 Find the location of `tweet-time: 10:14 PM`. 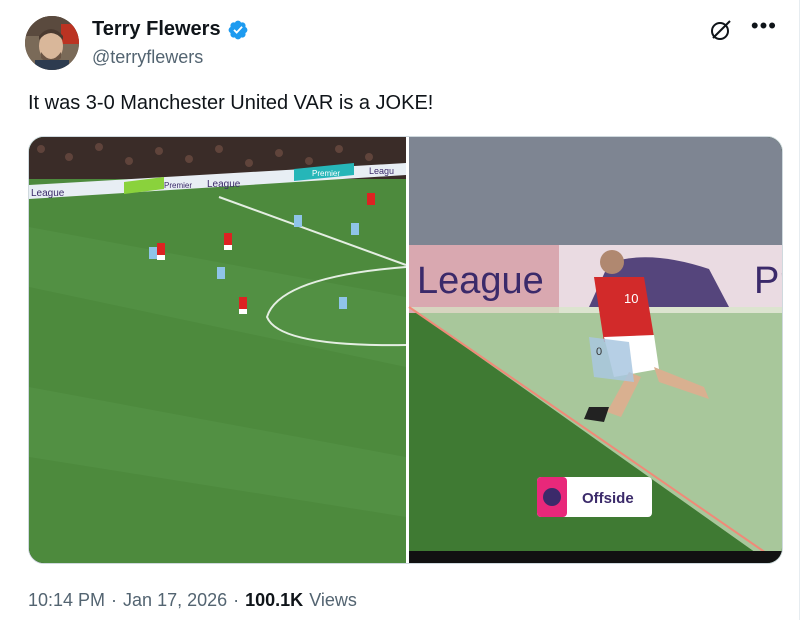

tweet-time: 10:14 PM is located at coordinates (66, 600).